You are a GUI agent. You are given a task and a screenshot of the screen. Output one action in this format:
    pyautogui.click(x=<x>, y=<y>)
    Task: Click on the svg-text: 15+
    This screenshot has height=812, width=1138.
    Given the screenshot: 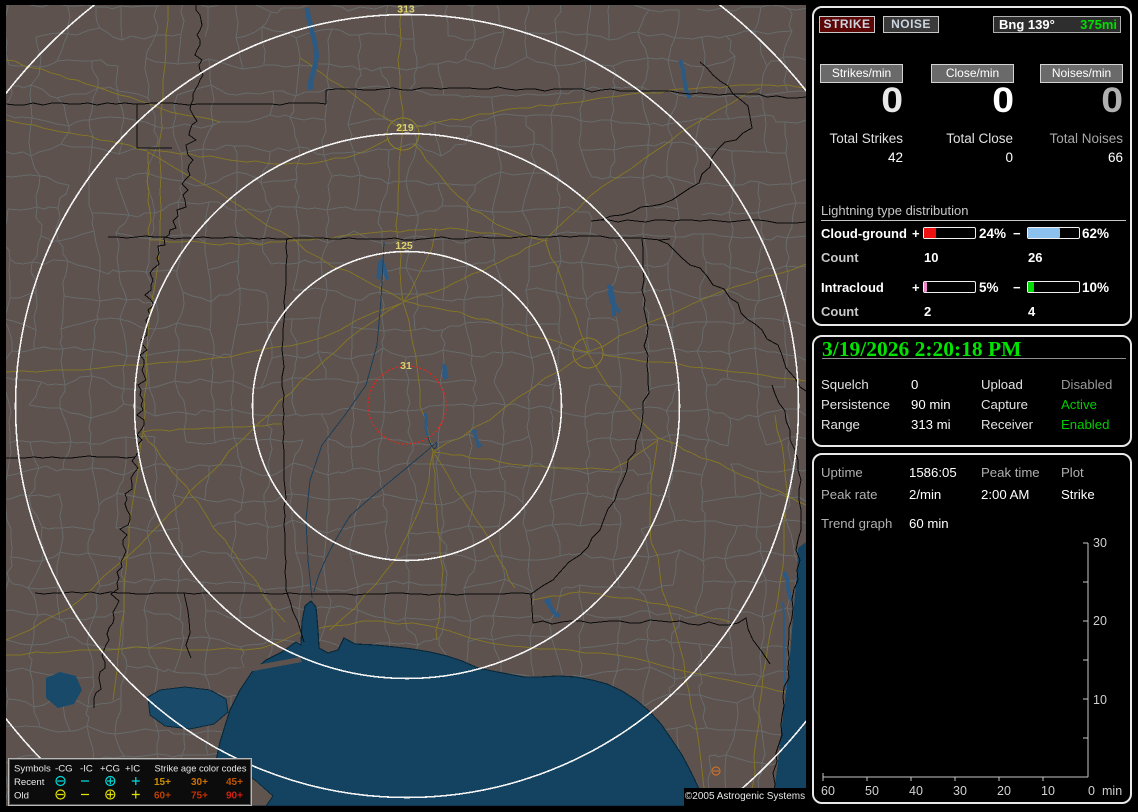 What is the action you would take?
    pyautogui.click(x=162, y=782)
    